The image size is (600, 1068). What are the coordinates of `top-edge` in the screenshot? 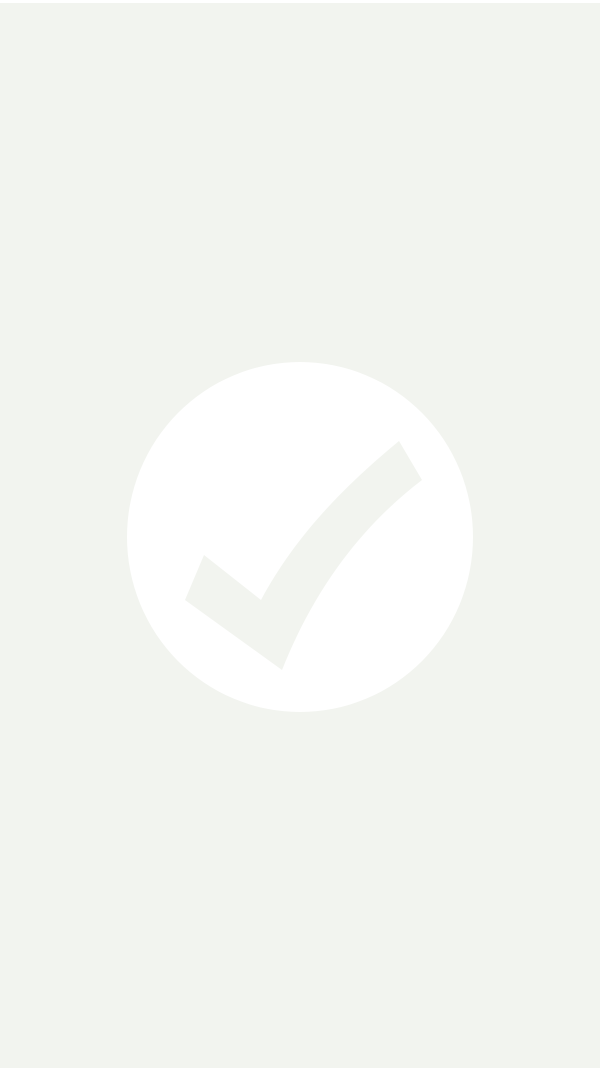 It's located at (300, 1).